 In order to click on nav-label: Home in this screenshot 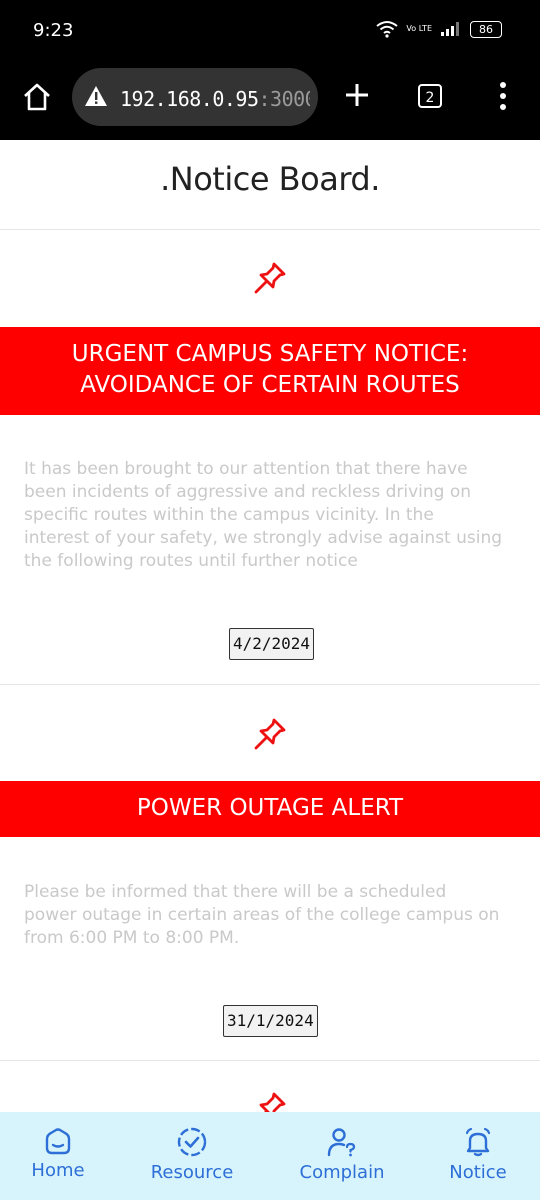, I will do `click(58, 1170)`.